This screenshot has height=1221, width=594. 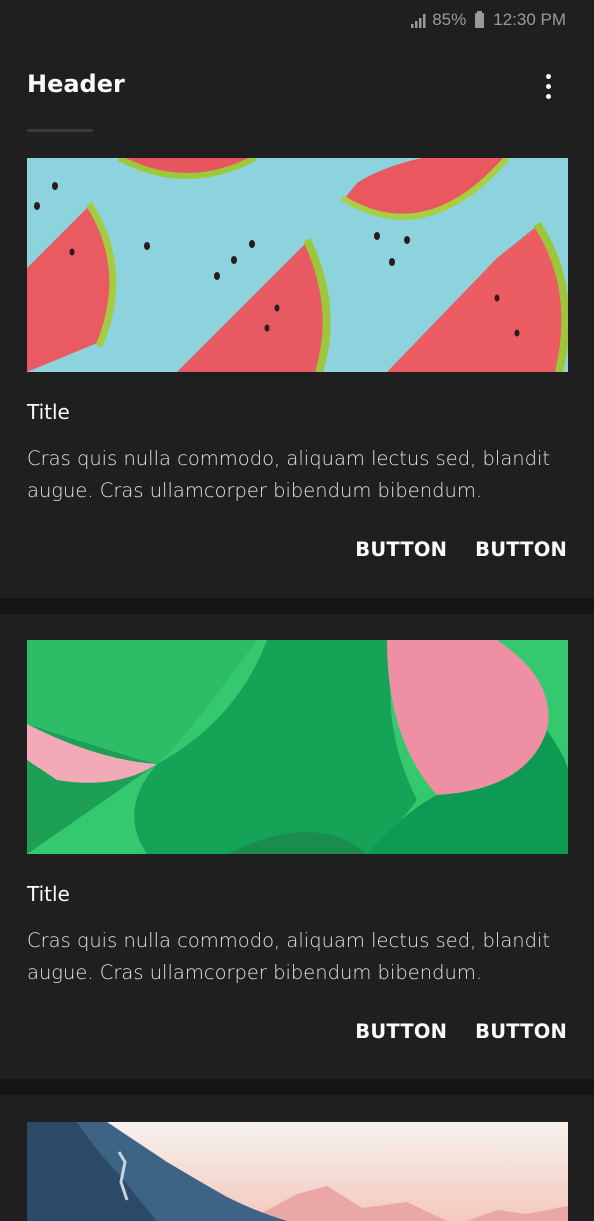 What do you see at coordinates (548, 76) in the screenshot?
I see `more-vert-icon` at bounding box center [548, 76].